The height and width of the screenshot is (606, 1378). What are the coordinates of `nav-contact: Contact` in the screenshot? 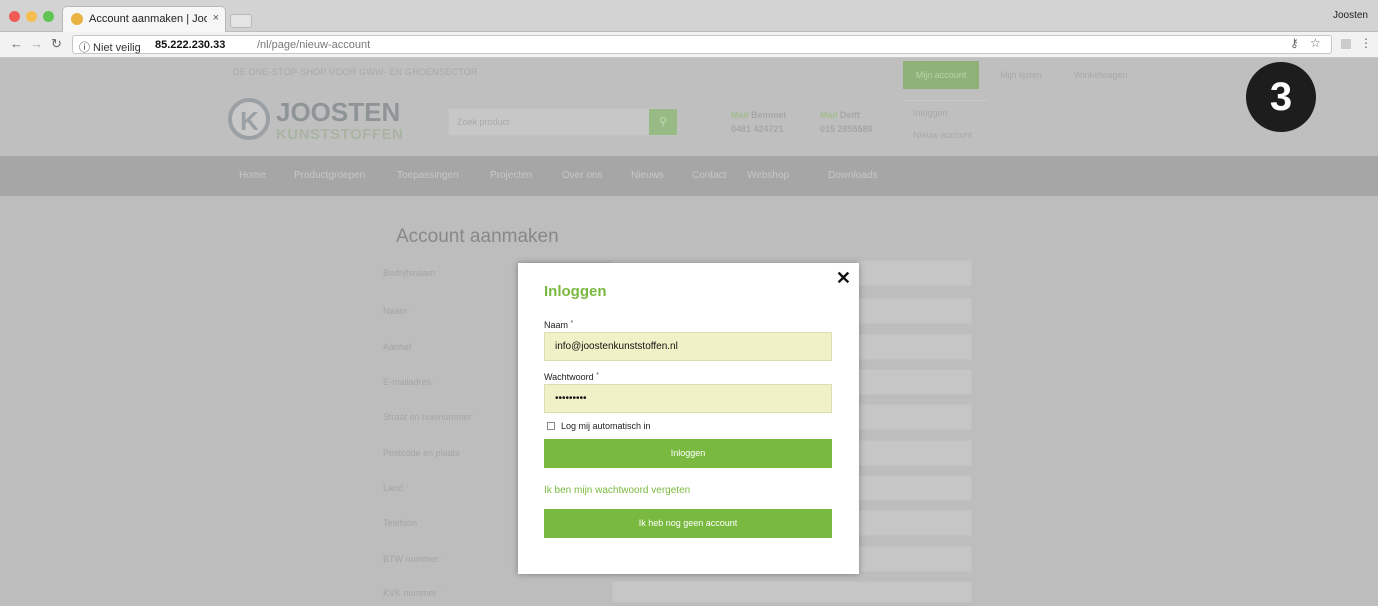 It's located at (709, 175).